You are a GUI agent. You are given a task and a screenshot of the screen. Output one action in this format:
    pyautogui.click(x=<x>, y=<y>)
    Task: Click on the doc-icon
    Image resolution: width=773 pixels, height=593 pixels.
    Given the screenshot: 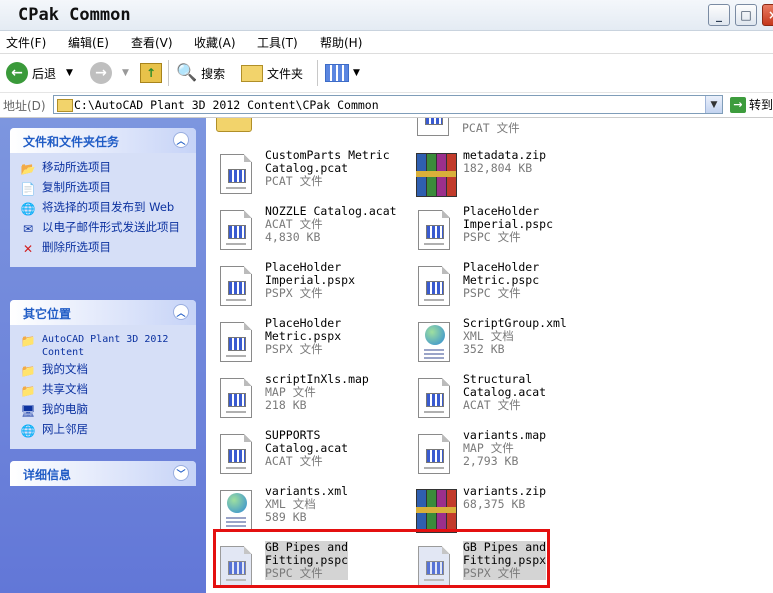 What is the action you would take?
    pyautogui.click(x=433, y=127)
    